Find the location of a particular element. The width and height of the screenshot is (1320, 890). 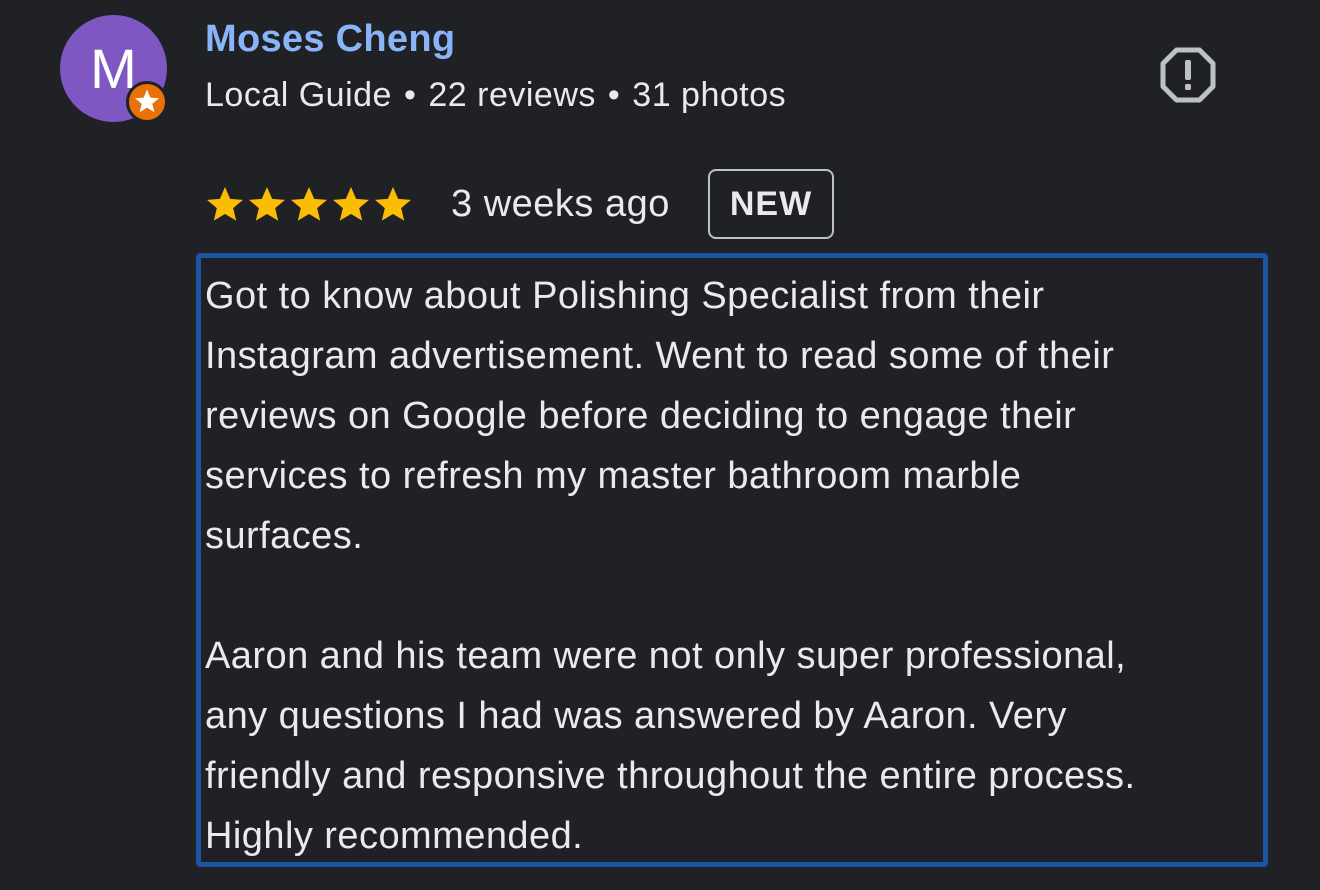

reviewer-photo-count: 31 photos is located at coordinates (709, 95).